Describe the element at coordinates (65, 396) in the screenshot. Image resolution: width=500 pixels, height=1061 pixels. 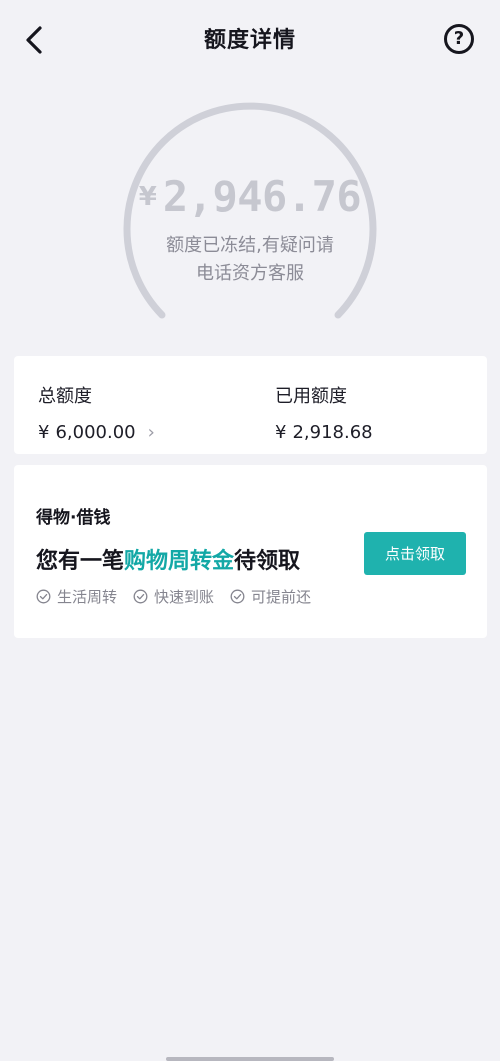
I see `total-limit-label: 总额度` at that location.